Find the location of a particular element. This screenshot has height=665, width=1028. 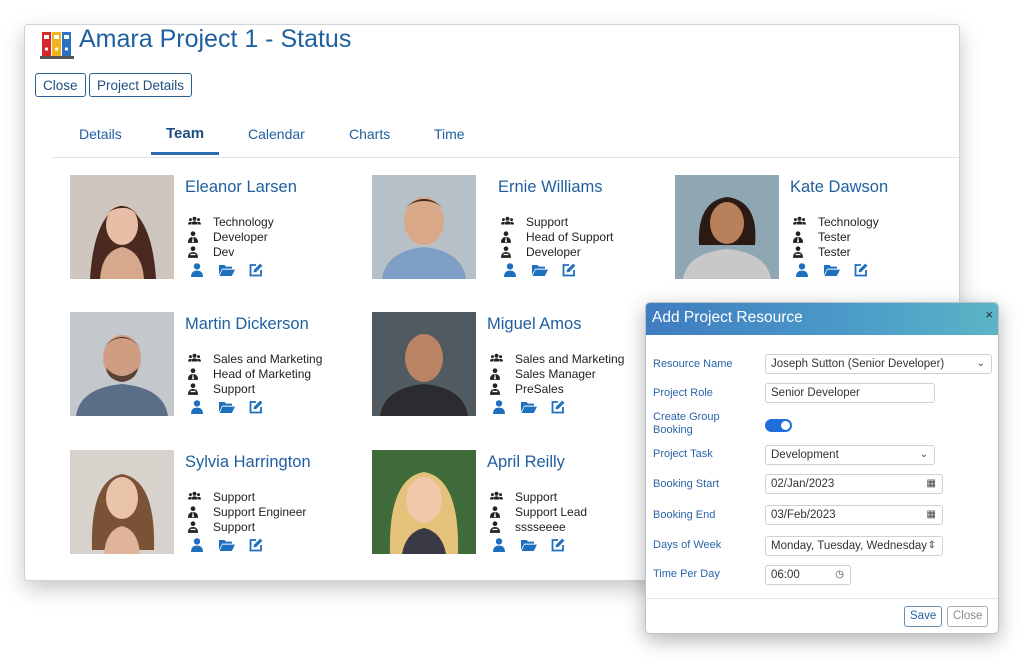

tab-calendar: Calendar is located at coordinates (276, 138).